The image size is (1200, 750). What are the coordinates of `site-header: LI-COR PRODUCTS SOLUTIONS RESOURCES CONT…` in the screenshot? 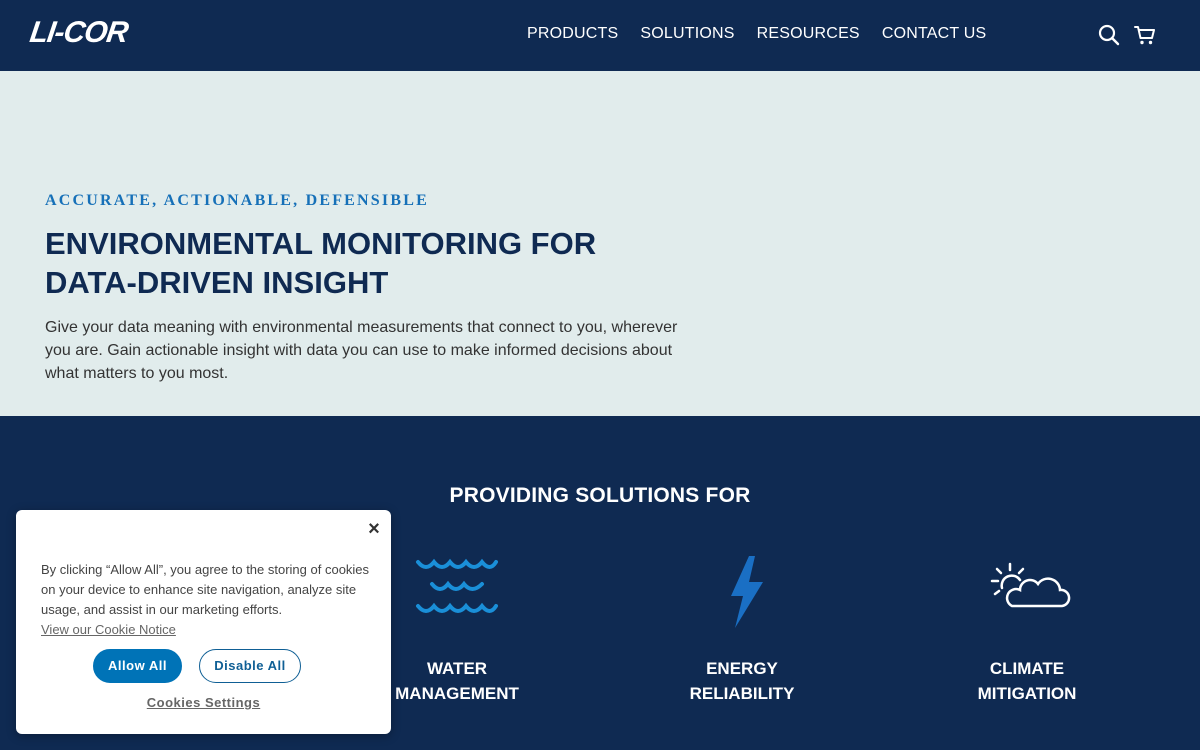 It's located at (600, 35).